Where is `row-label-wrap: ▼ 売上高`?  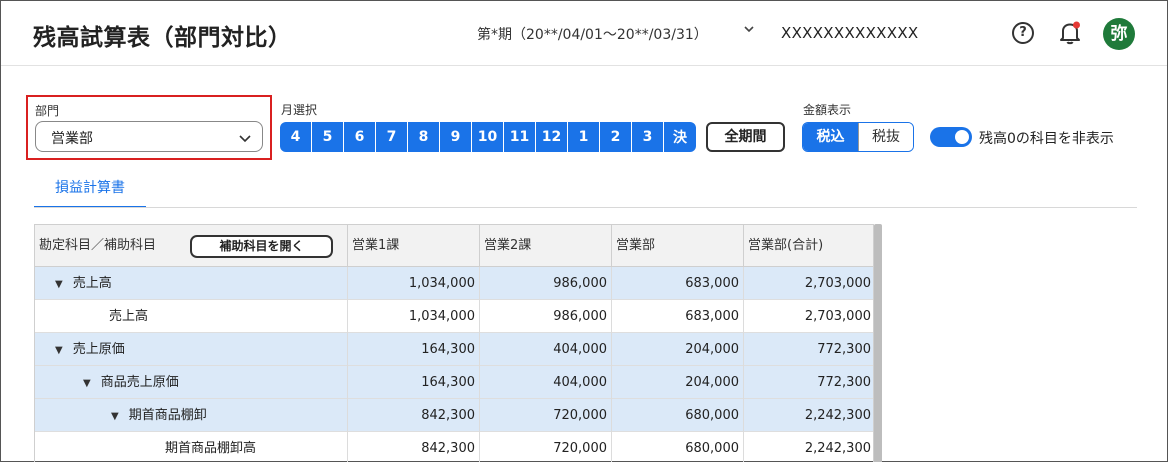 row-label-wrap: ▼ 売上高 is located at coordinates (83, 283).